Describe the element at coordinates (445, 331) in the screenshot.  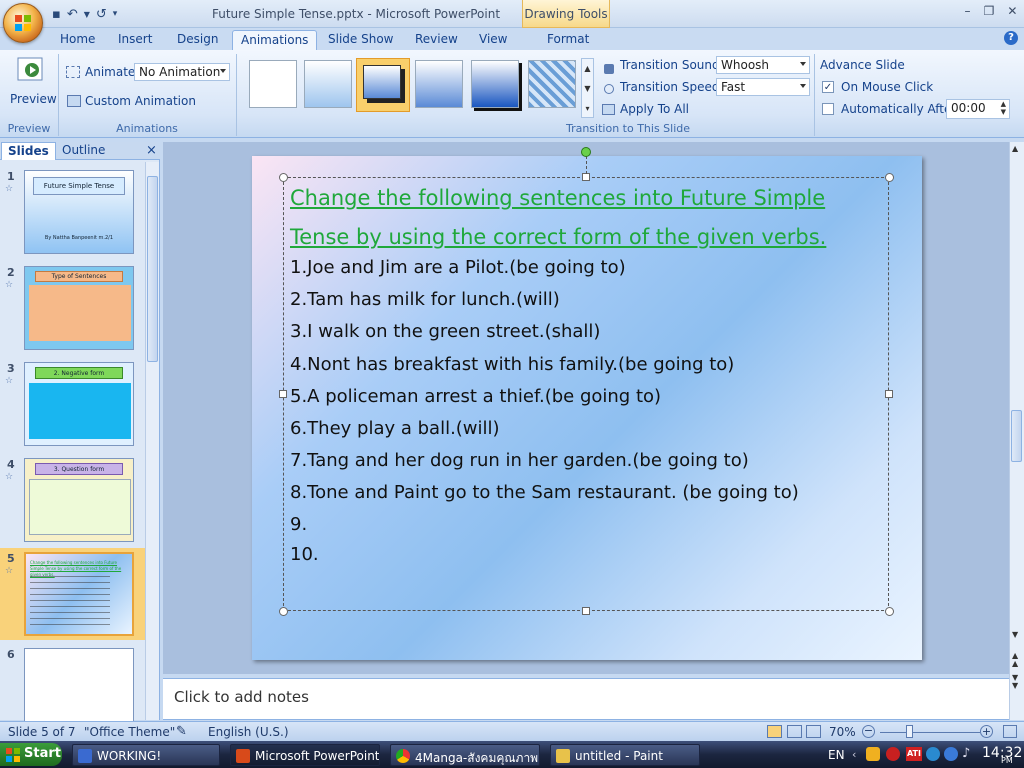
I see `exercise-line: 3.I walk on the green street.(shall)` at that location.